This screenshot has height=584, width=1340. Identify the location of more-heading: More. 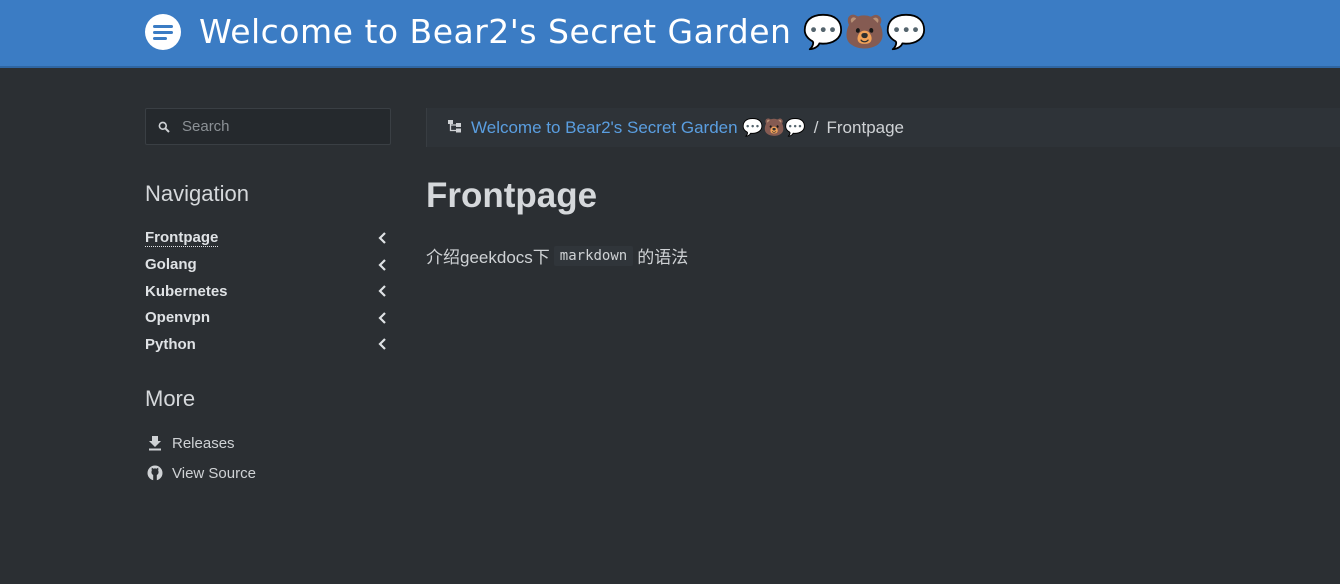
(170, 398).